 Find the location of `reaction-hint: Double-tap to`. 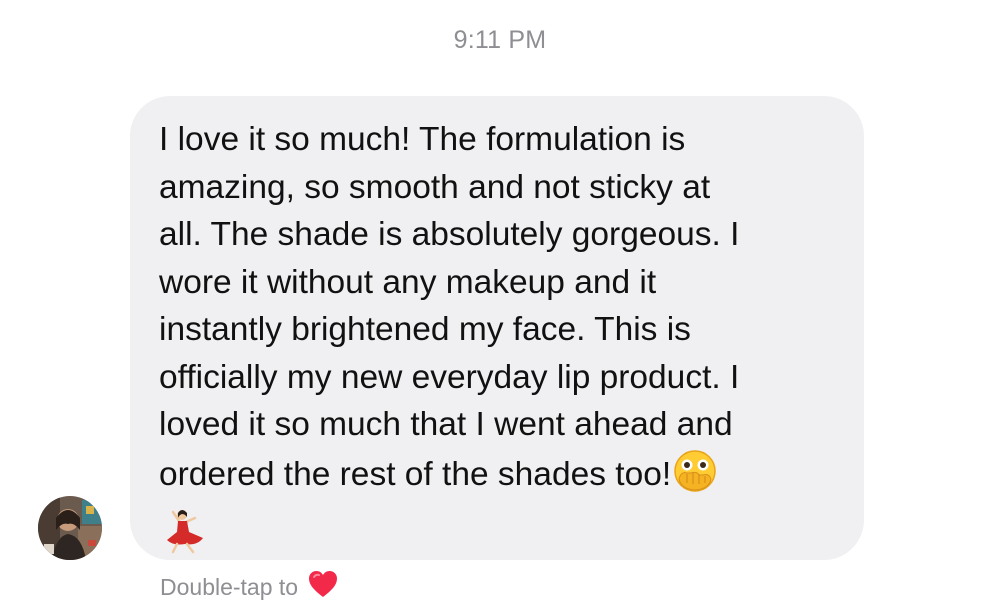

reaction-hint: Double-tap to is located at coordinates (249, 587).